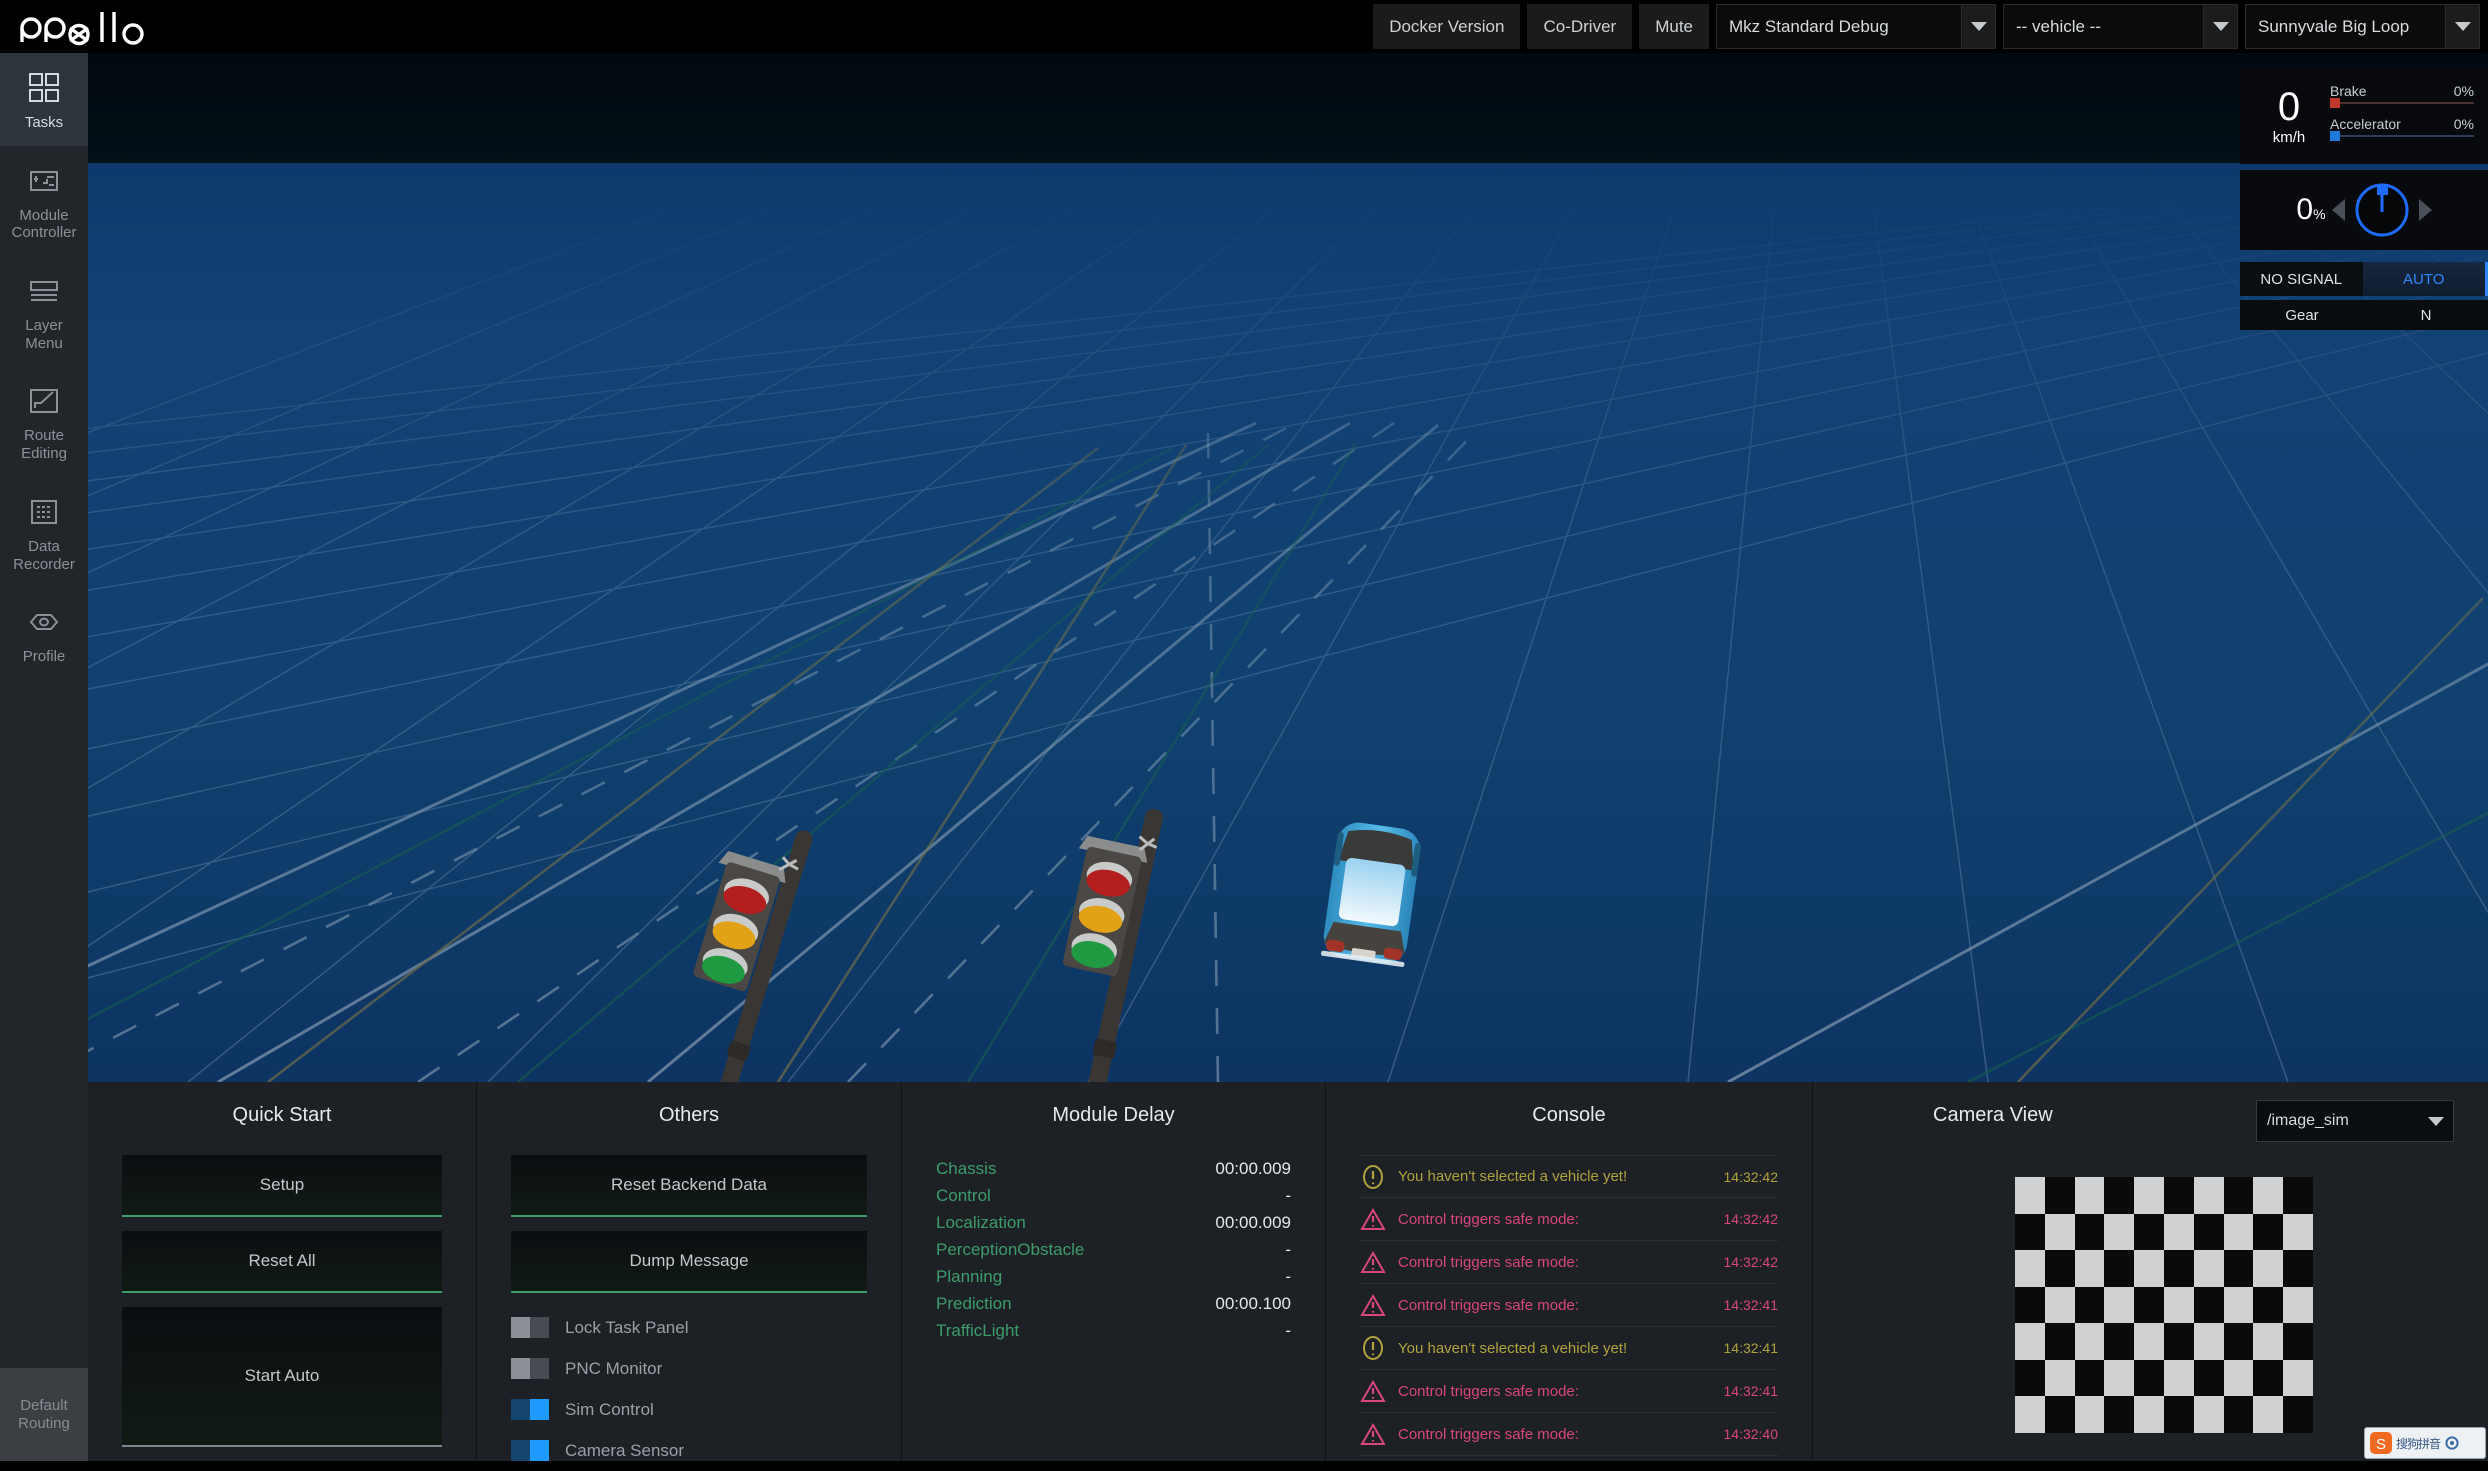  What do you see at coordinates (282, 1262) in the screenshot?
I see `reset-all-button: Reset All` at bounding box center [282, 1262].